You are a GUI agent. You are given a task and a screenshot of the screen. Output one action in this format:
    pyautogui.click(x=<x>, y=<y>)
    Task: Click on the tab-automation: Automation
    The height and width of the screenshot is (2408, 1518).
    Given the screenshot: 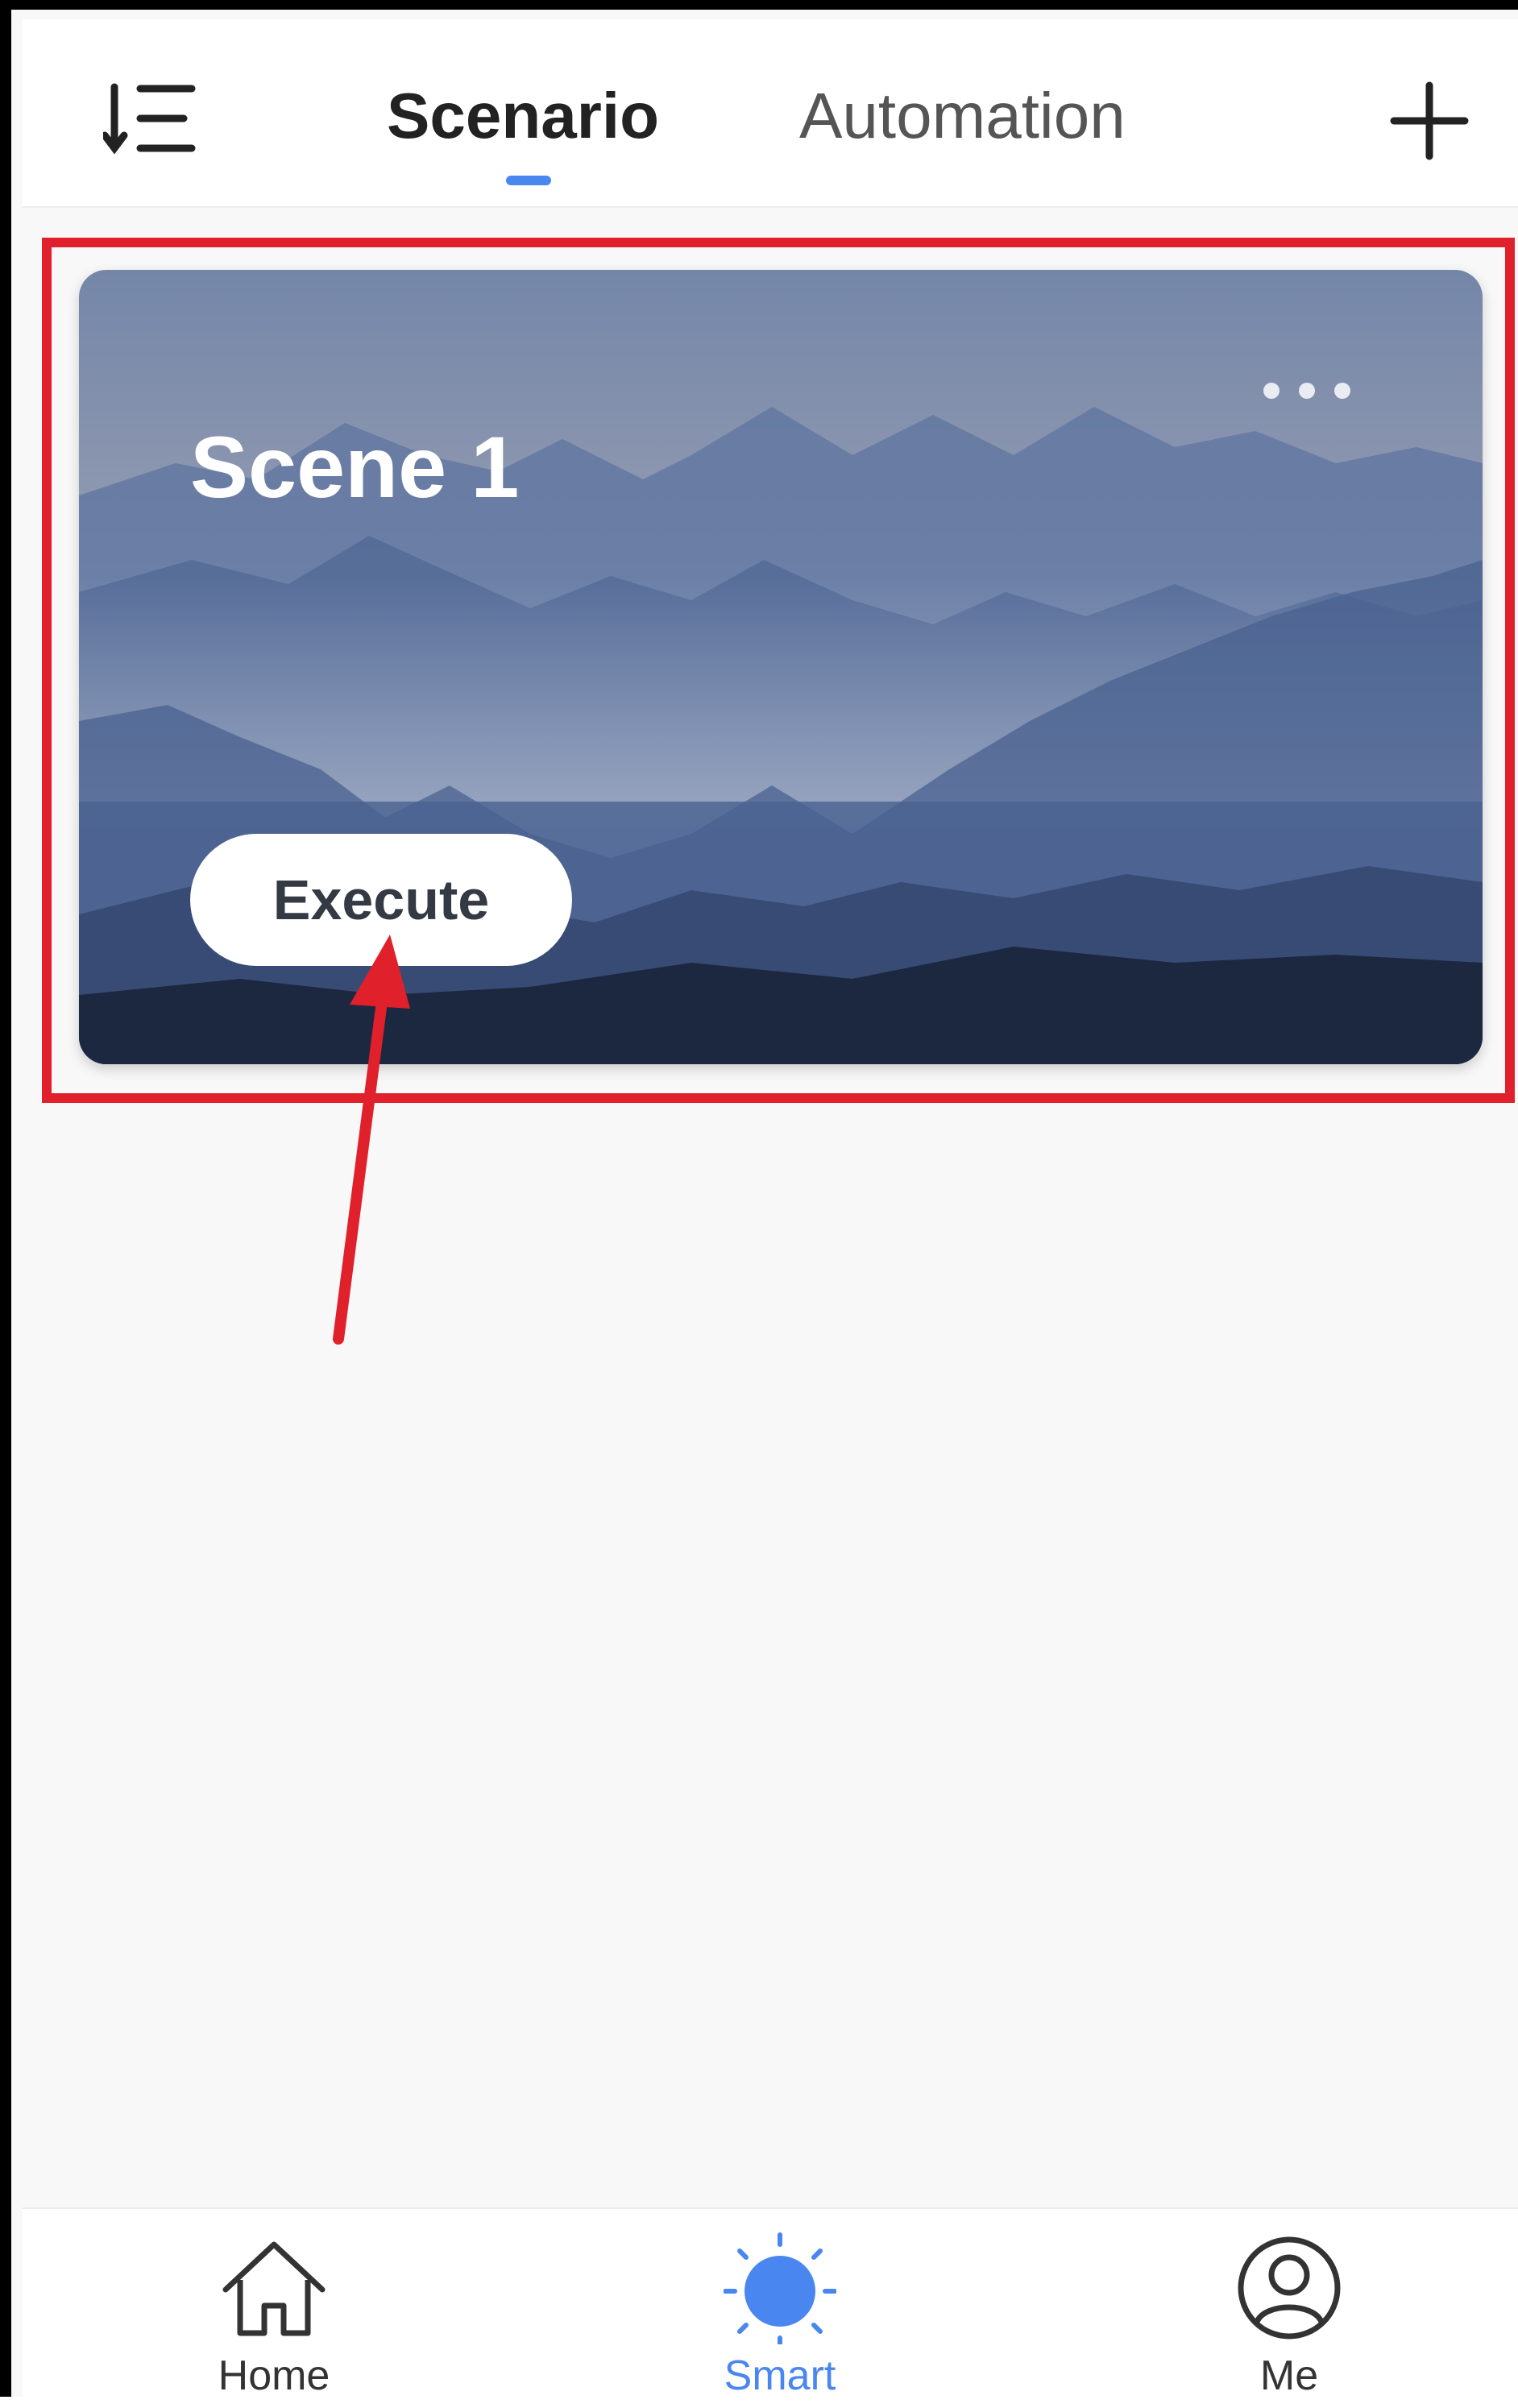 What is the action you would take?
    pyautogui.click(x=962, y=116)
    